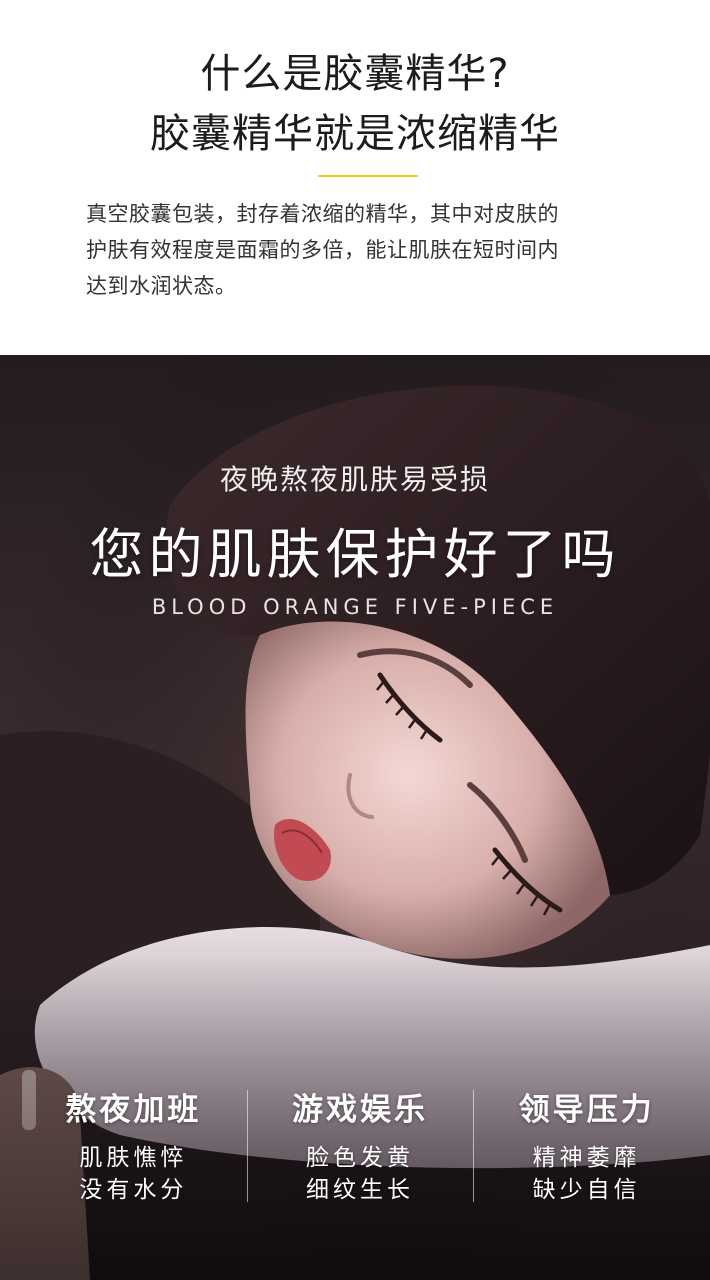 The image size is (710, 1280). I want to click on feature-text: 细纹生长, so click(360, 1190).